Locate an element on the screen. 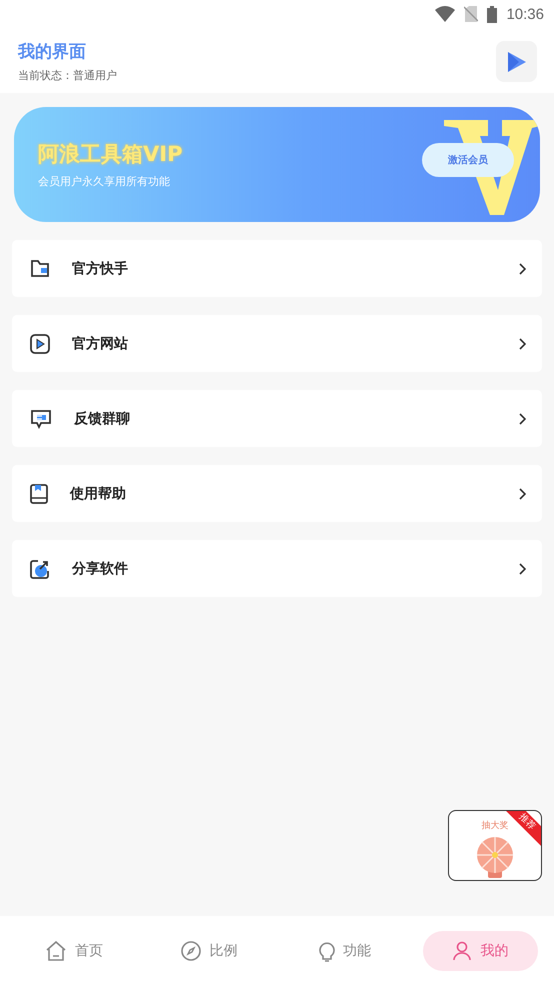 The width and height of the screenshot is (554, 986). menu-item: 反馈群聊 is located at coordinates (277, 418).